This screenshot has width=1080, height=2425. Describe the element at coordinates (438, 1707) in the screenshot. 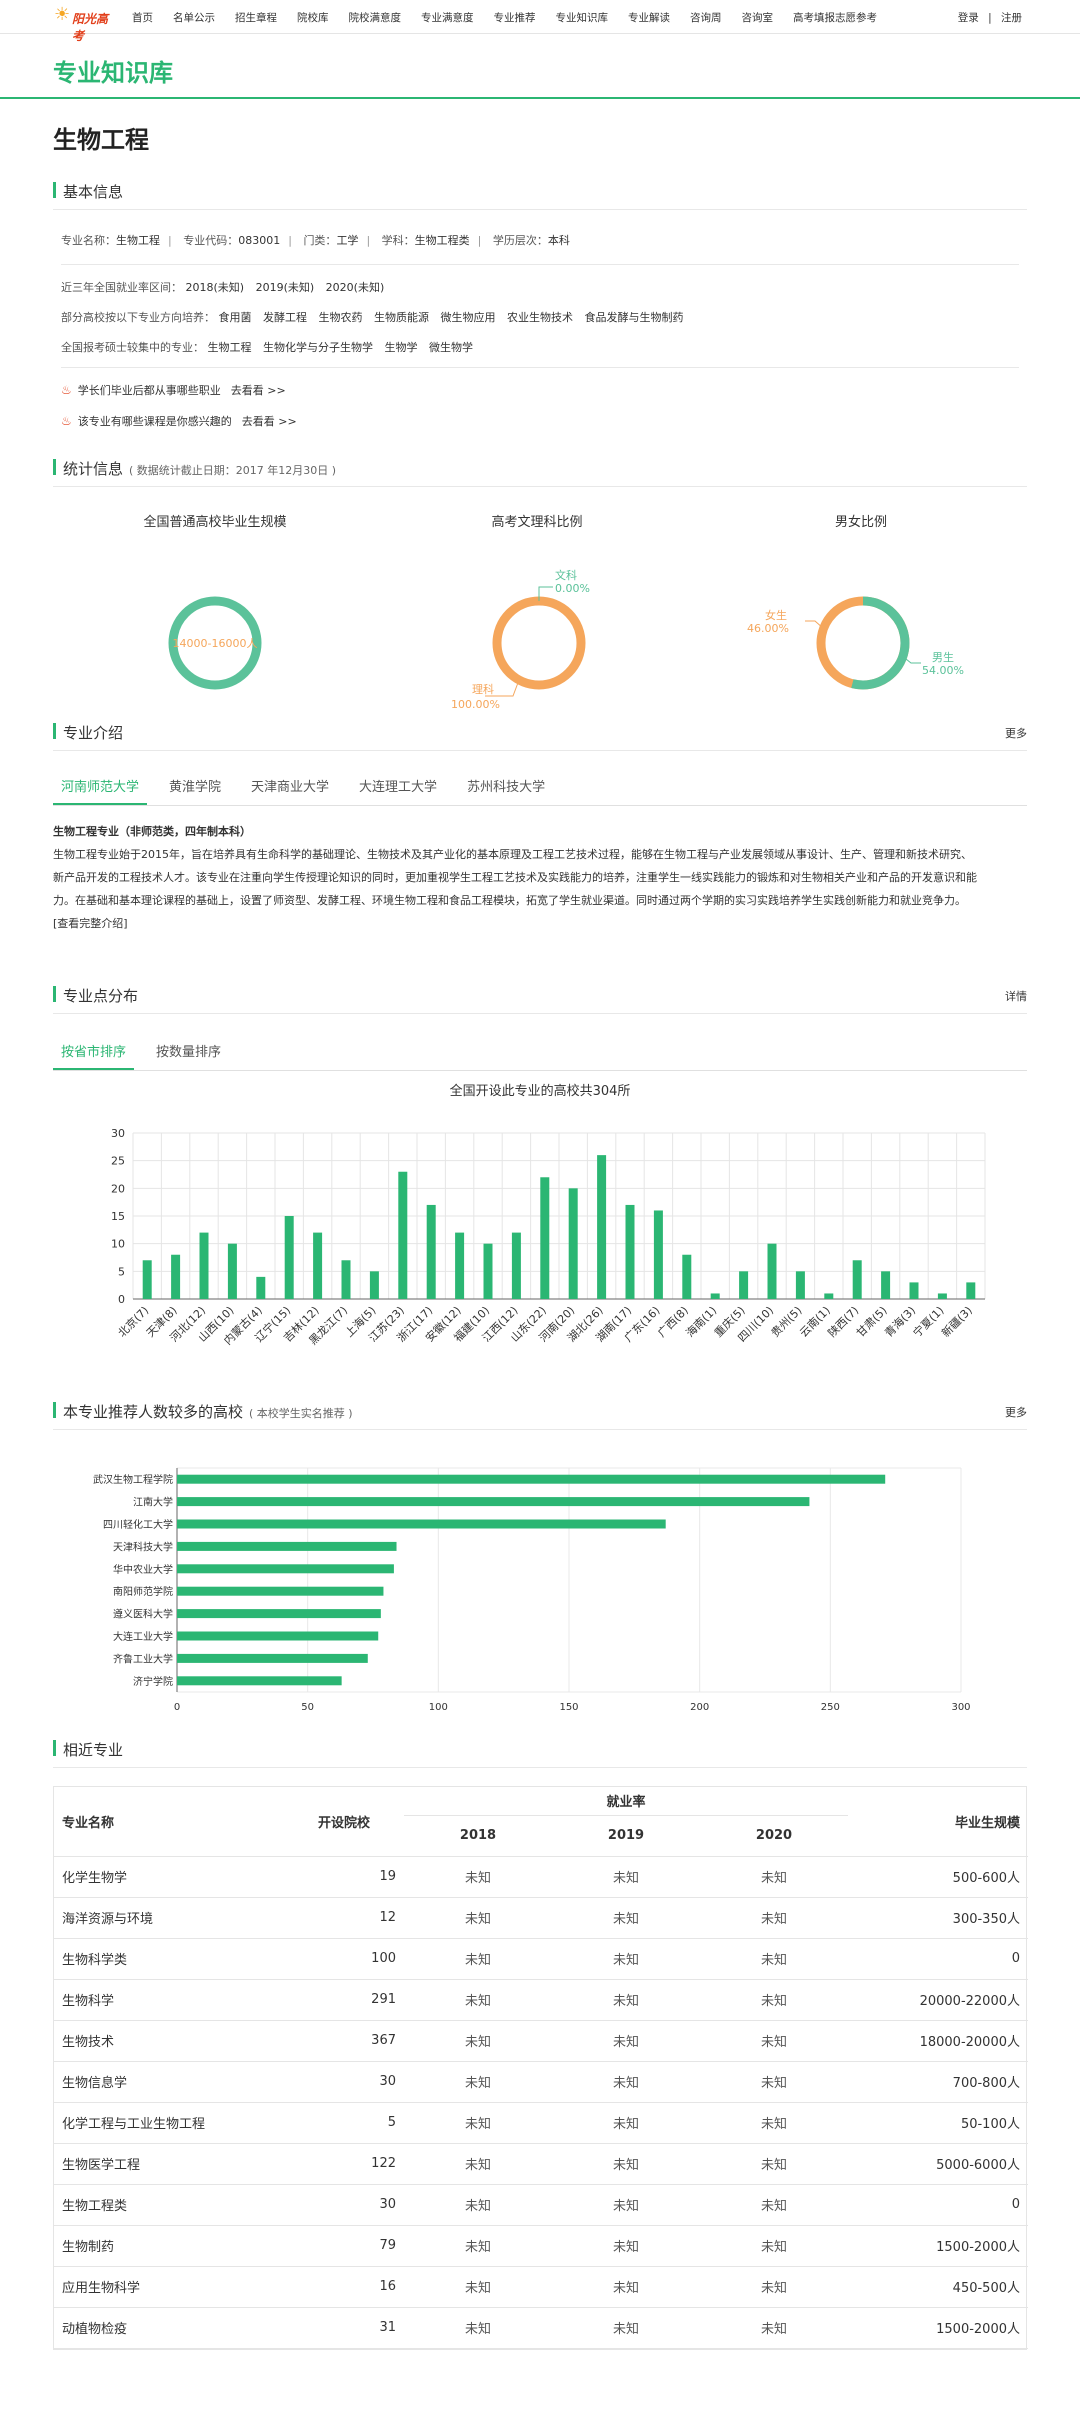

I see `x-tick-label: 100` at that location.